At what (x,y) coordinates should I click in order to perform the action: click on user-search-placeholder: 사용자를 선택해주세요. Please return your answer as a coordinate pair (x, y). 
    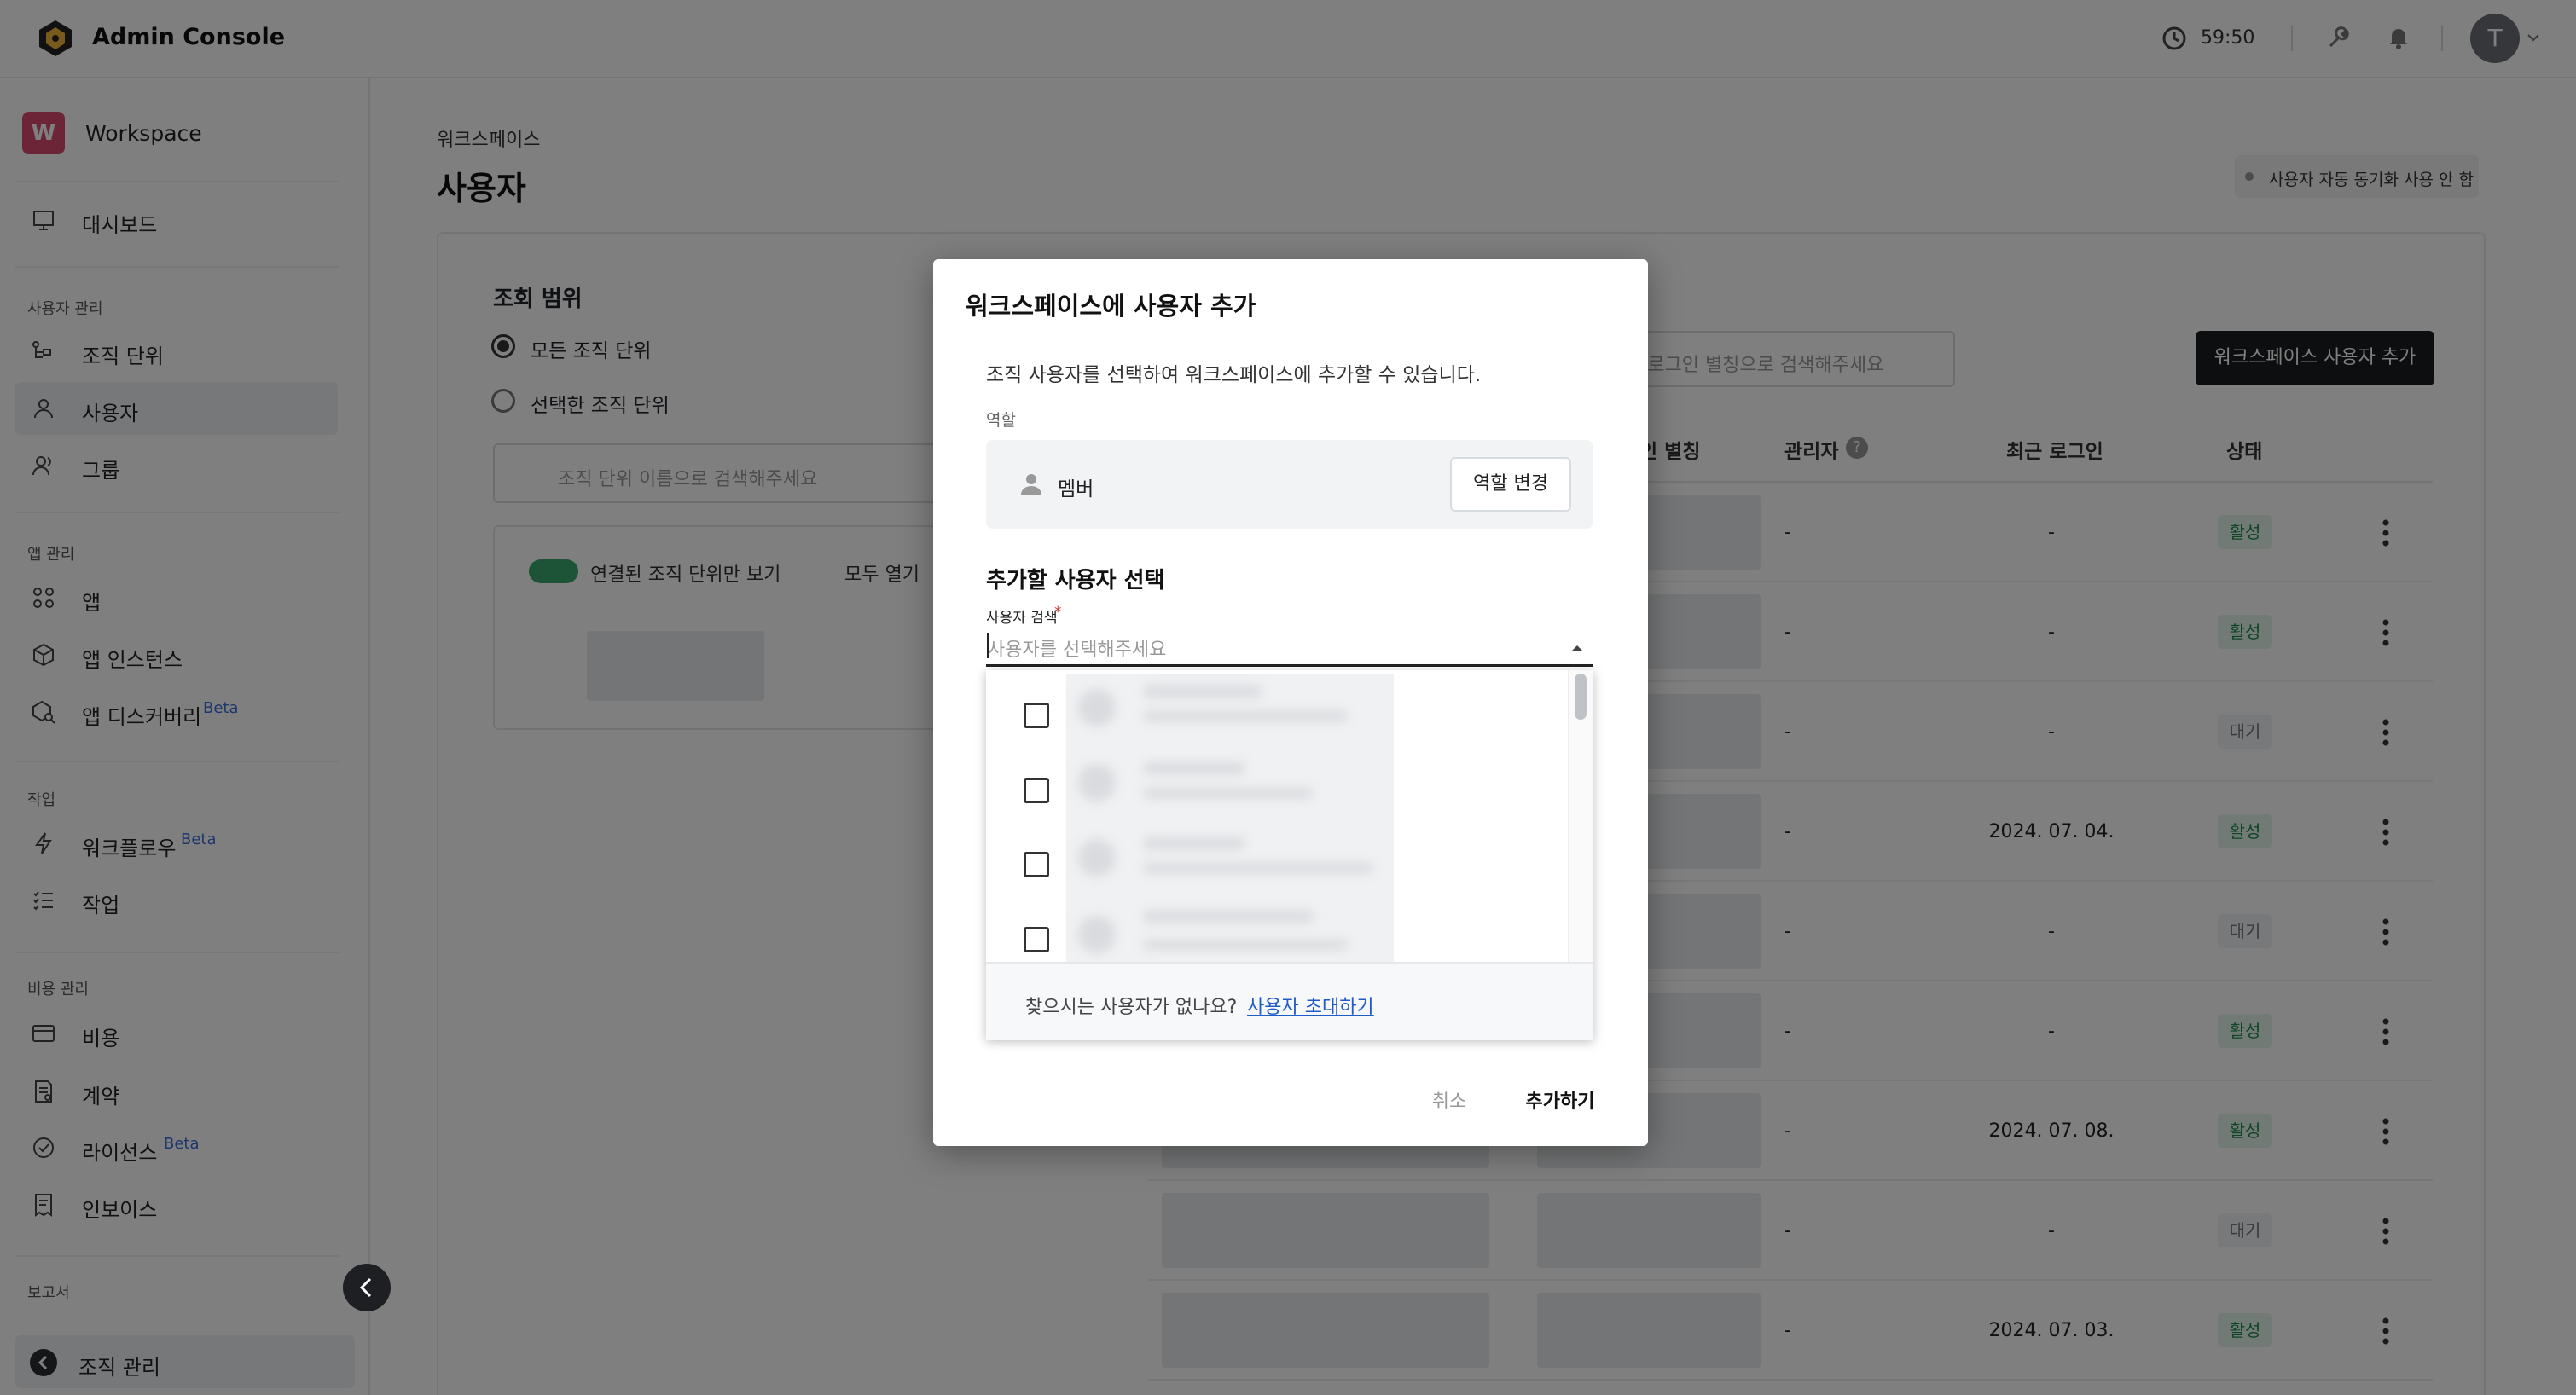
    Looking at the image, I should click on (1077, 650).